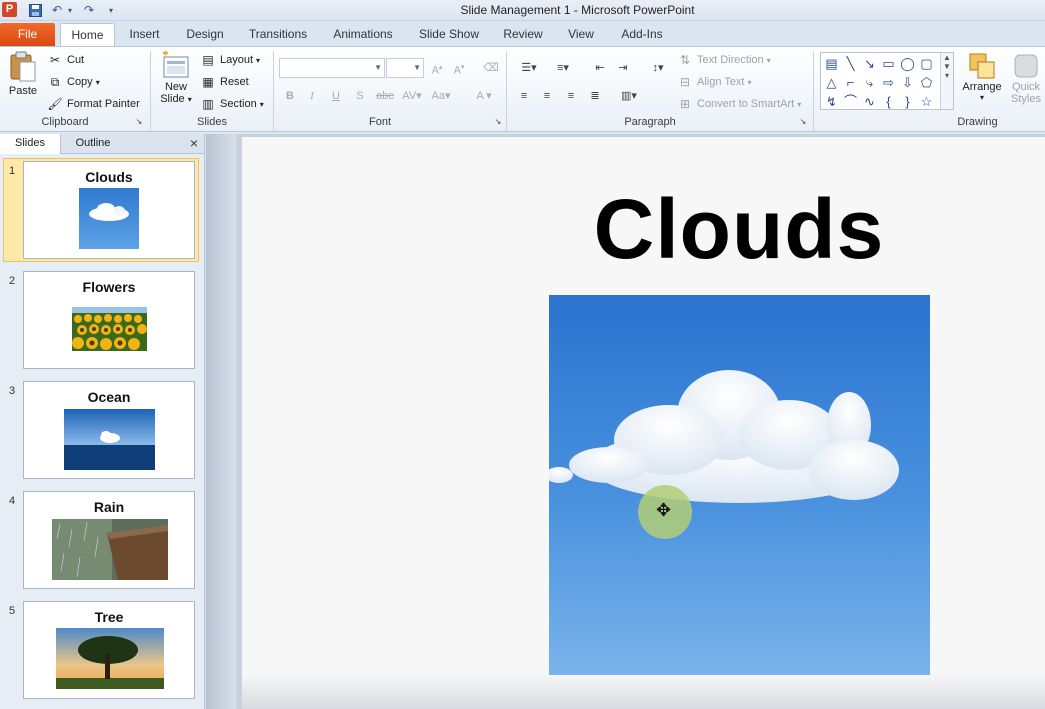 The width and height of the screenshot is (1045, 709). I want to click on reset-icon: ▦, so click(208, 82).